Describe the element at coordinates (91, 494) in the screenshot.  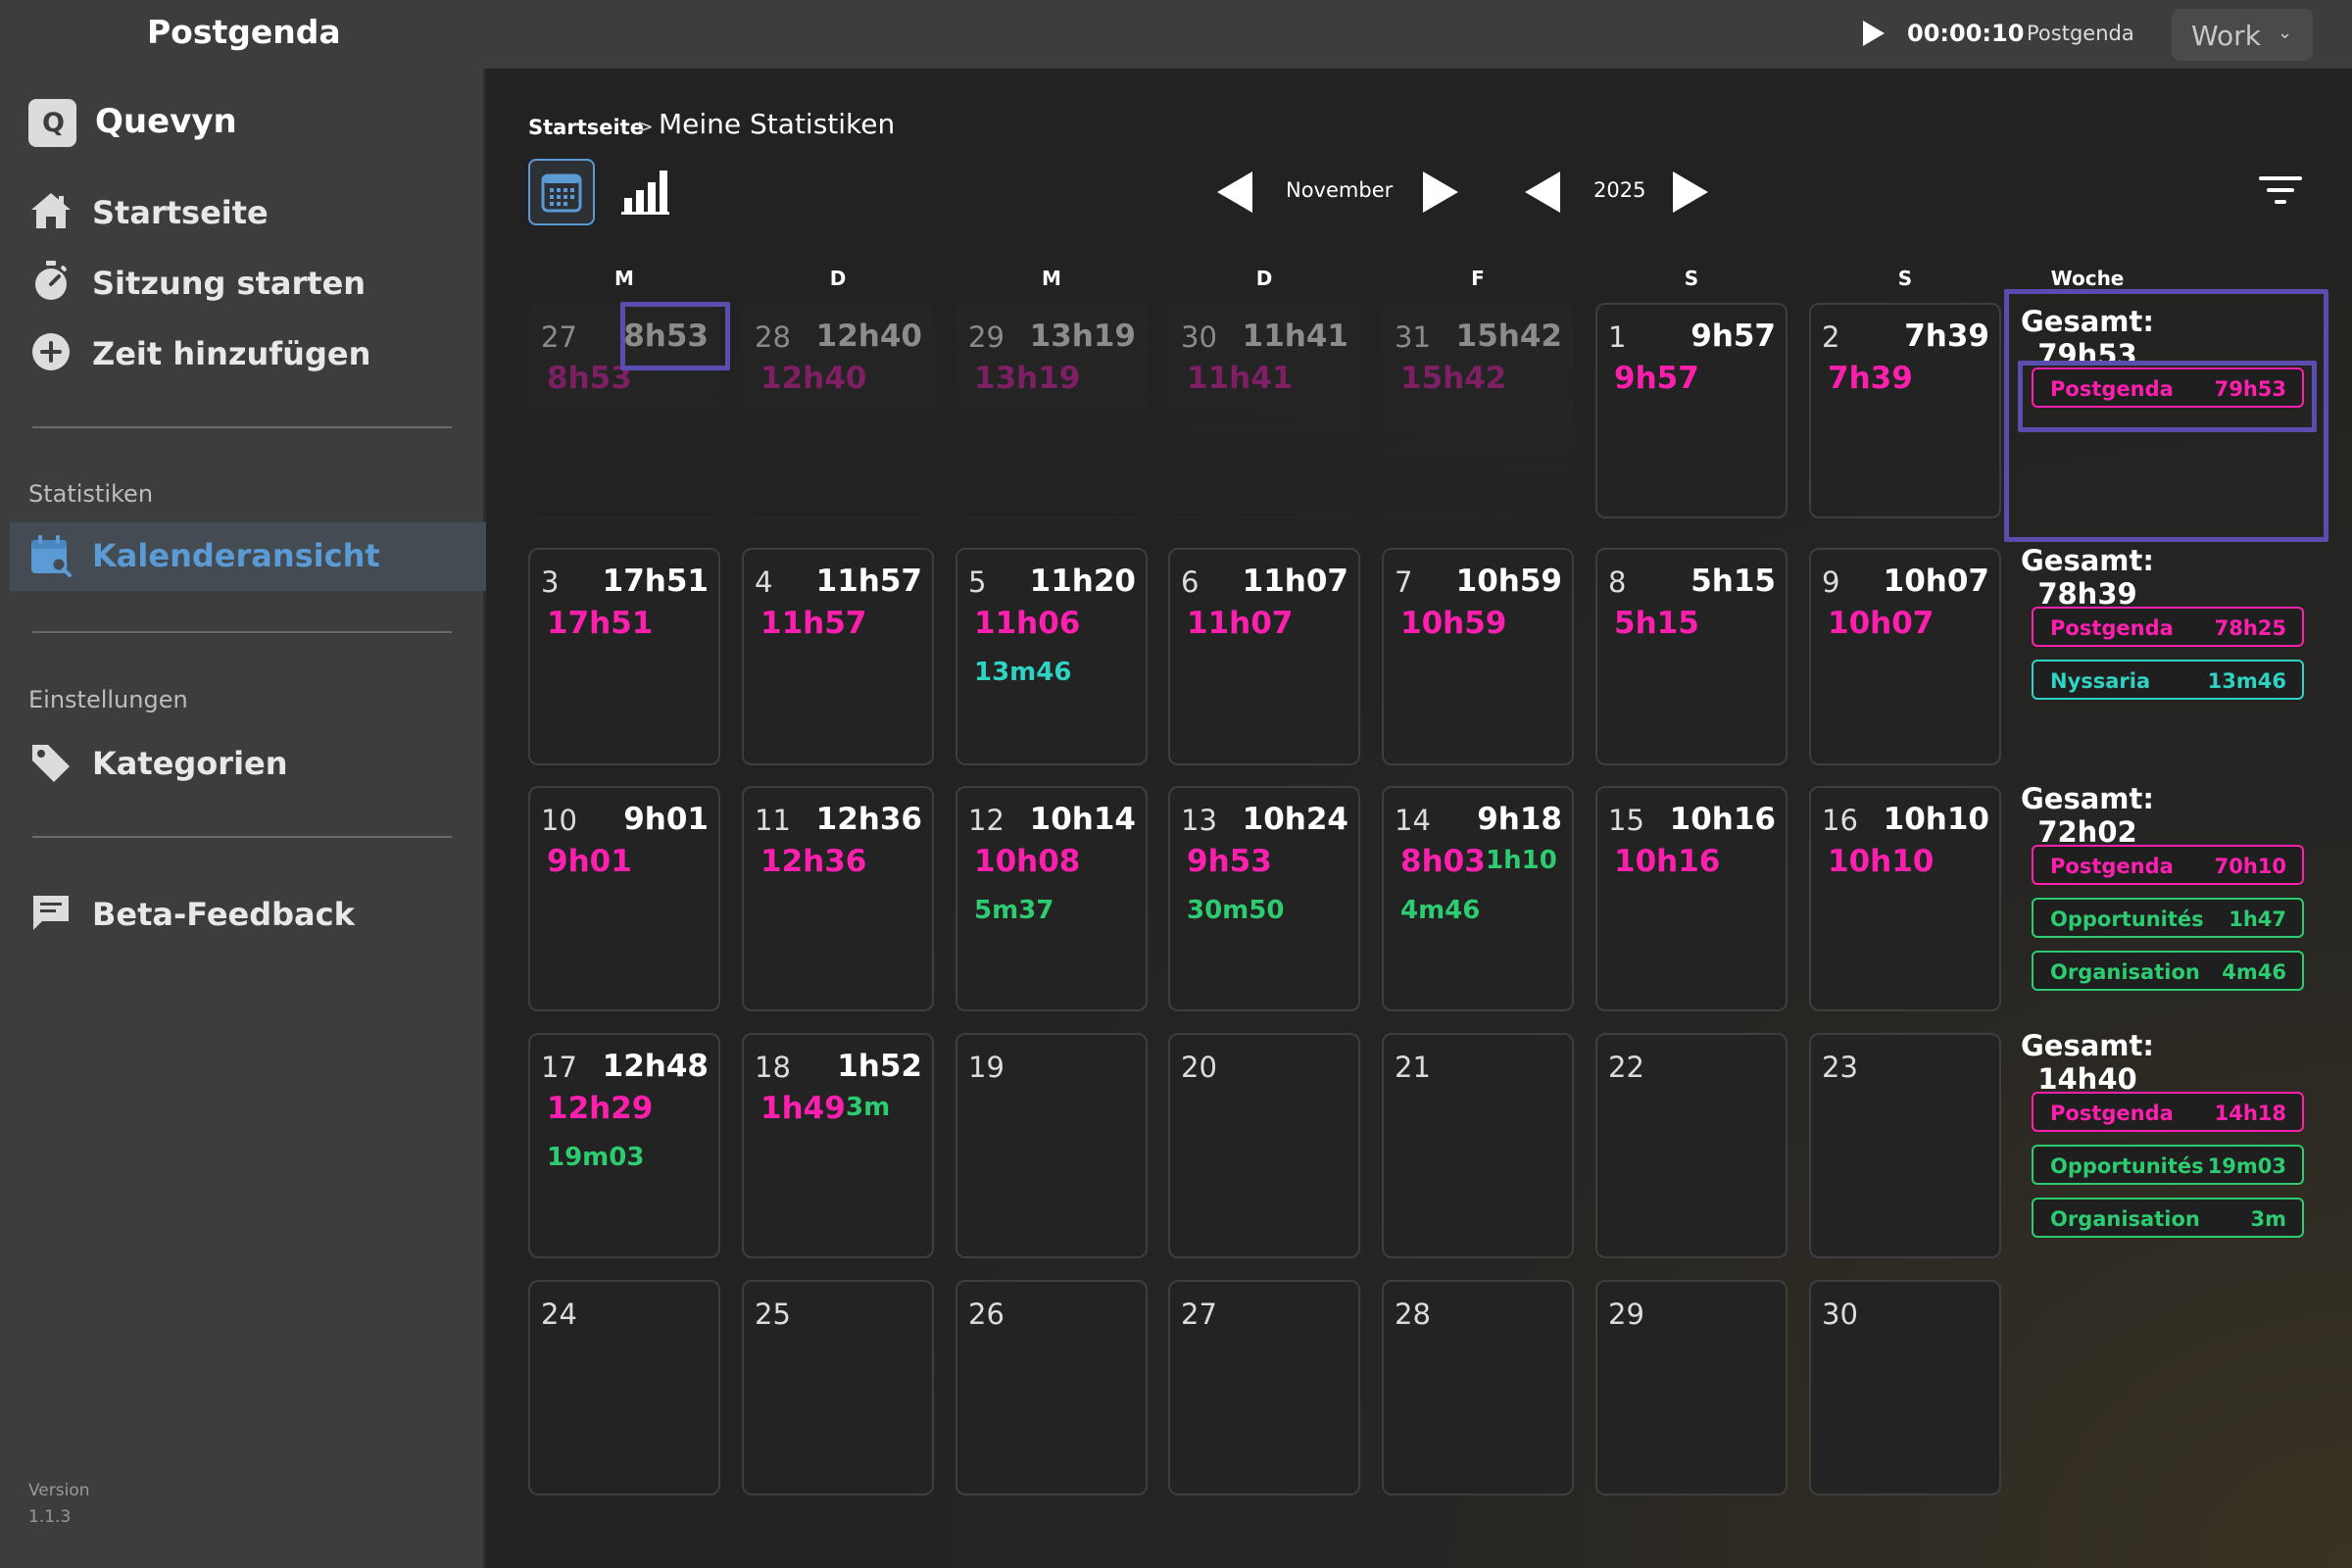
I see `section-label-statistiken: Statistiken` at that location.